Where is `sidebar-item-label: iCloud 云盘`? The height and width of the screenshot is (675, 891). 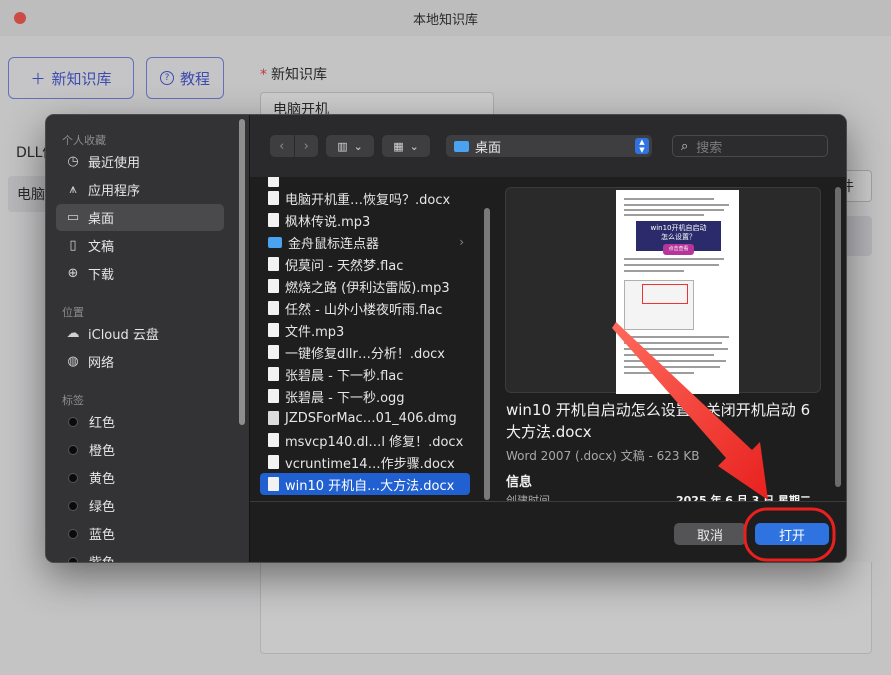 sidebar-item-label: iCloud 云盘 is located at coordinates (123, 335).